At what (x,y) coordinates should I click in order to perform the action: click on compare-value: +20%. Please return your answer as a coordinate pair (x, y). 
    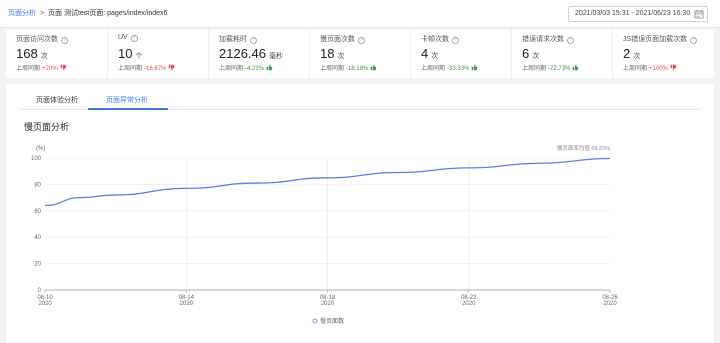
    Looking at the image, I should click on (50, 69).